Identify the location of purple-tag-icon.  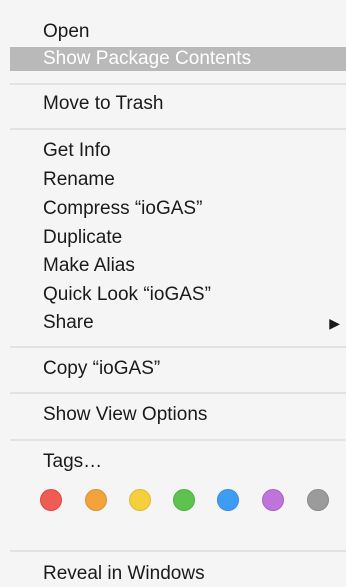
(273, 500).